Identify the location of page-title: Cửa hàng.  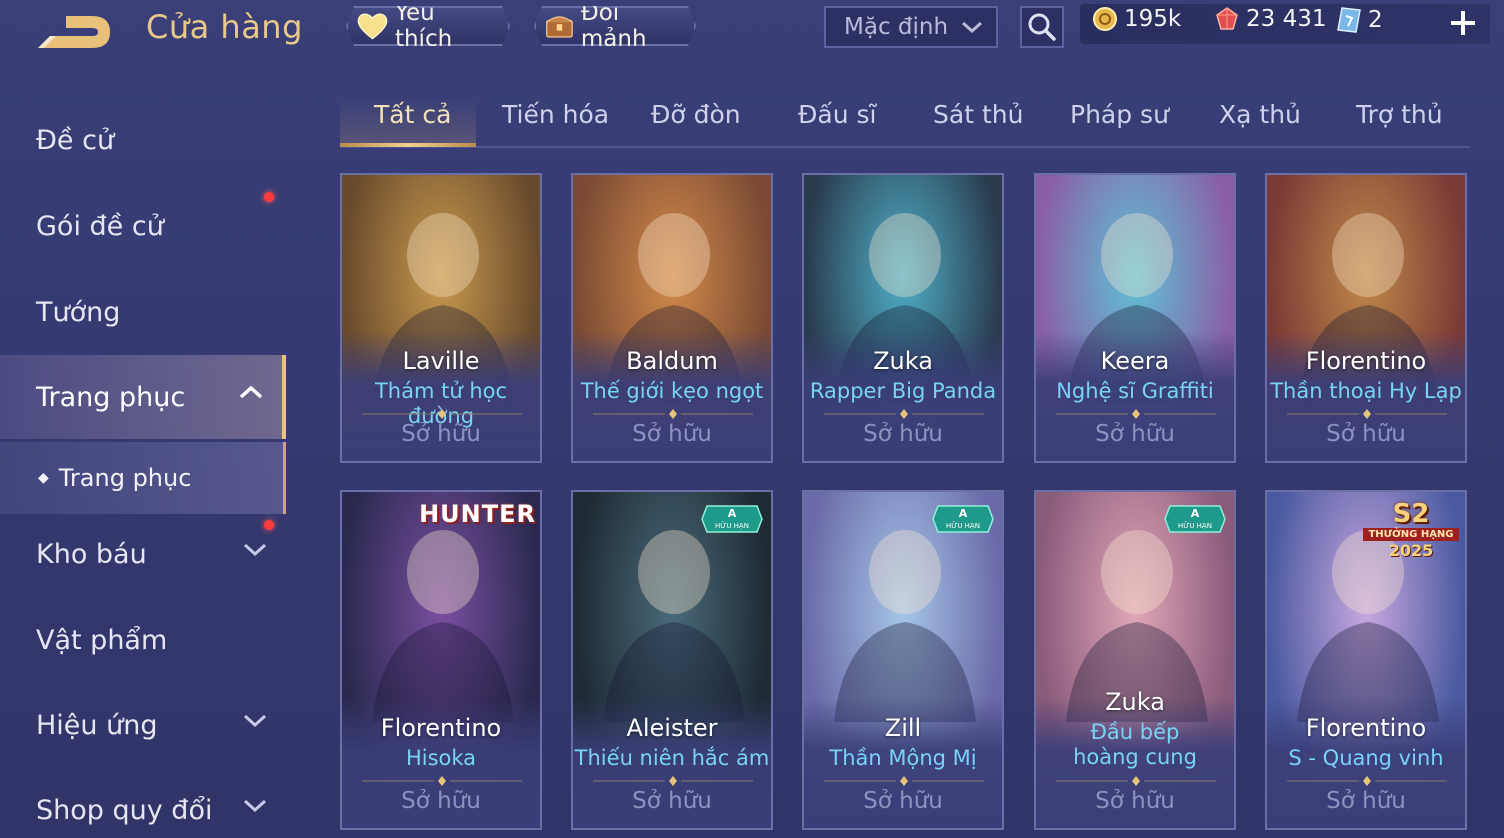
(224, 27).